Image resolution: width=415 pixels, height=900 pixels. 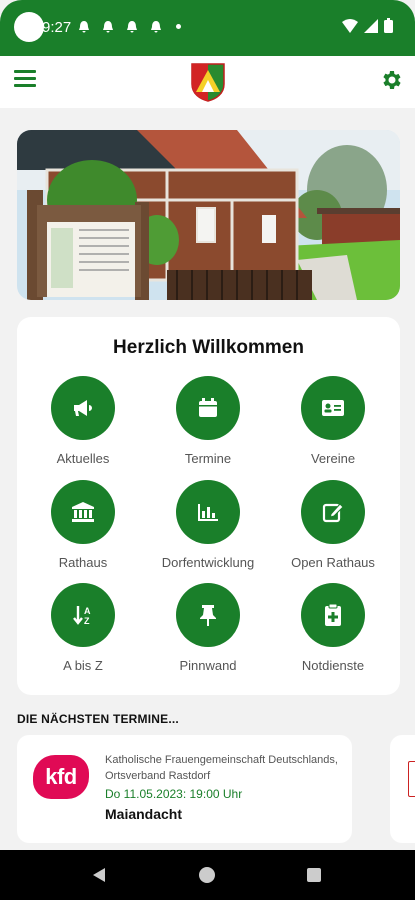 What do you see at coordinates (83, 665) in the screenshot?
I see `tile-label: A bis Z` at bounding box center [83, 665].